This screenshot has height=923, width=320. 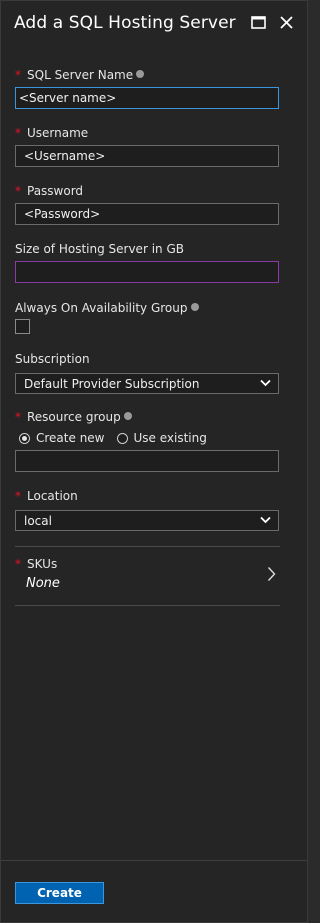 What do you see at coordinates (154, 860) in the screenshot?
I see `footer-divider` at bounding box center [154, 860].